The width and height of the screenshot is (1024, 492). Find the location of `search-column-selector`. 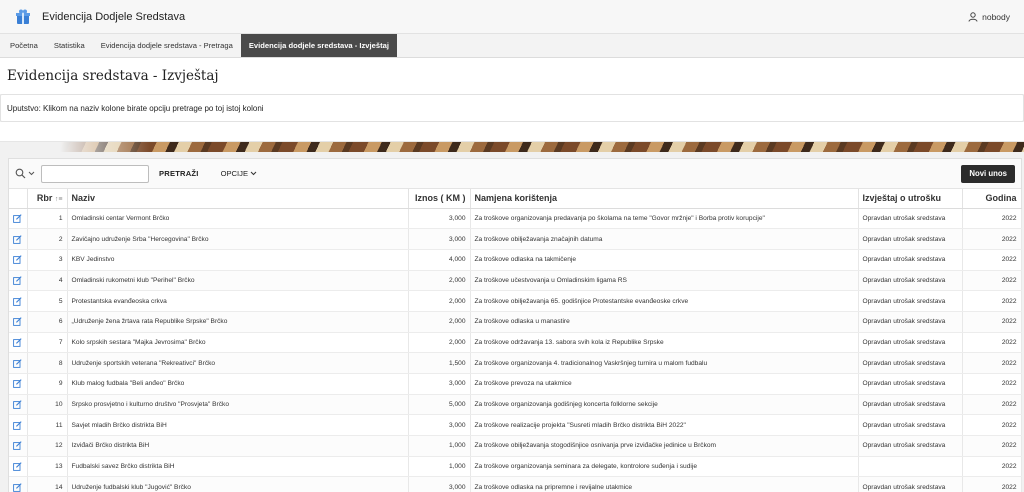

search-column-selector is located at coordinates (28, 174).